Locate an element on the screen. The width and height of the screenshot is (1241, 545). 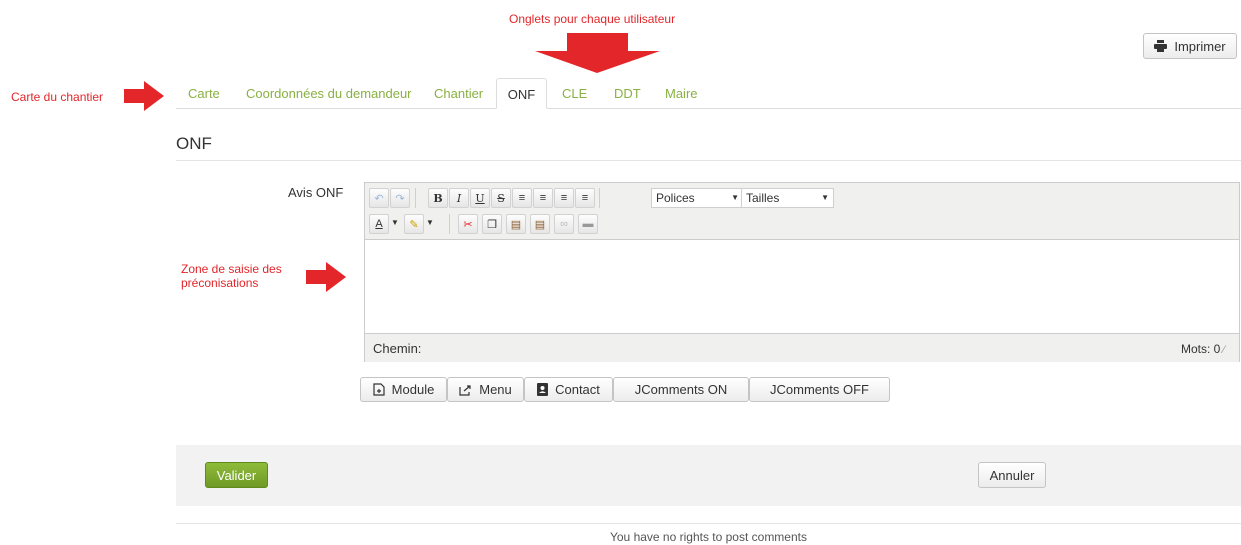
module-button: Module is located at coordinates (403, 389).